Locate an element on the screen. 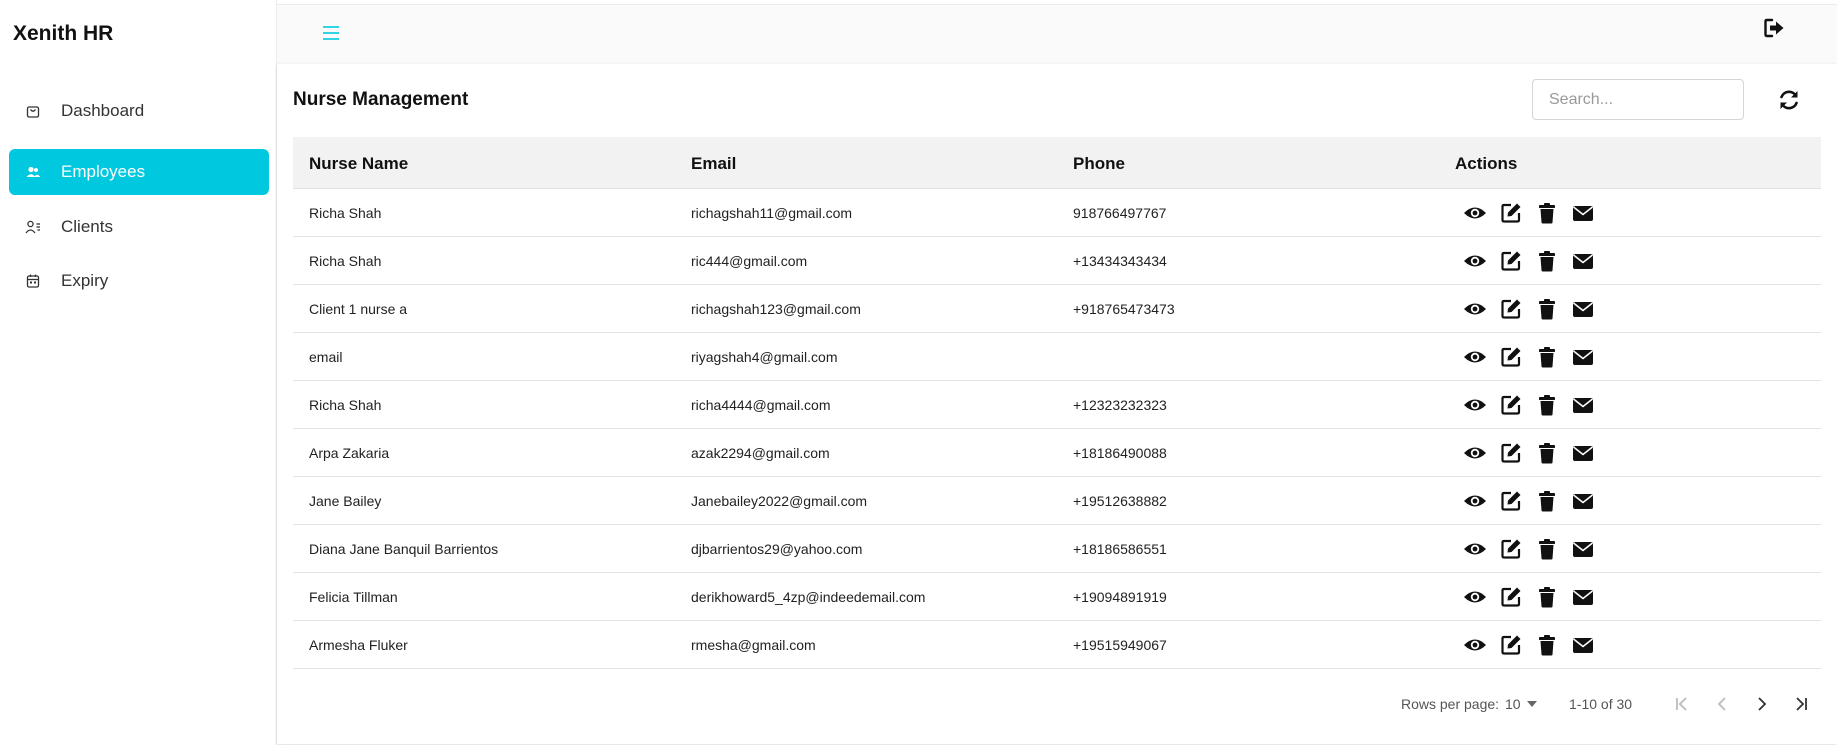 The image size is (1837, 745). hamburger-icon is located at coordinates (331, 33).